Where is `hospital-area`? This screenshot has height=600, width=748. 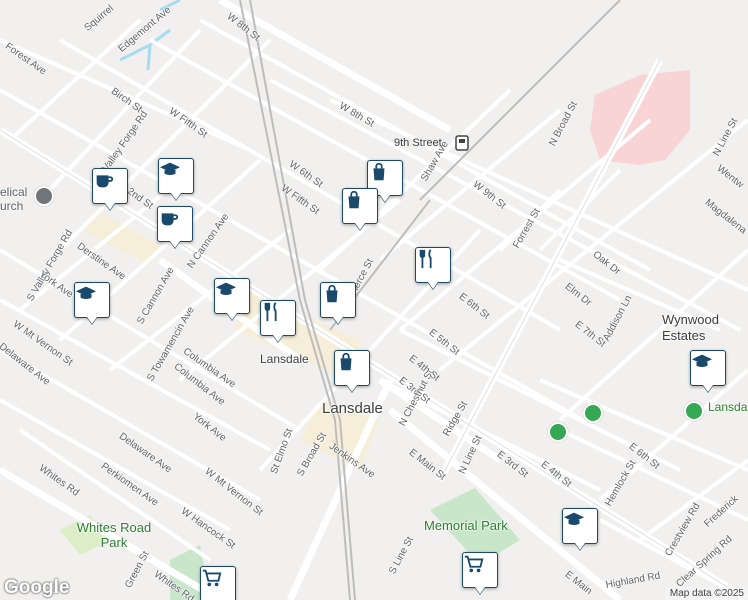 hospital-area is located at coordinates (640, 117).